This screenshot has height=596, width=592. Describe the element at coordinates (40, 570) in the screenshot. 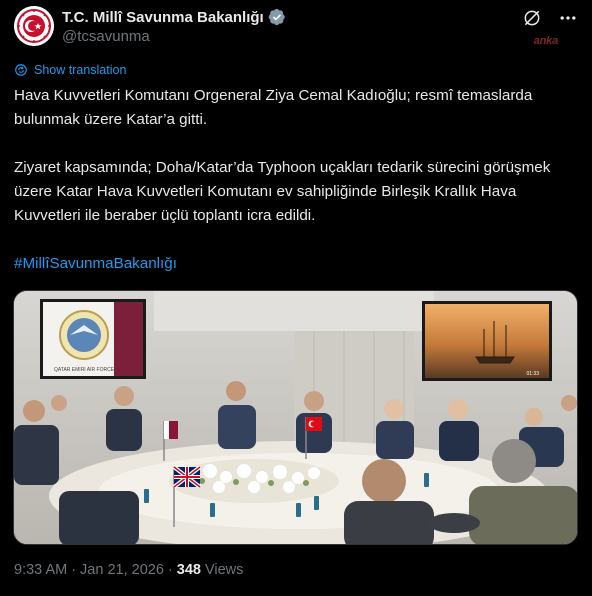

I see `post-time: 9:33 AM` at that location.